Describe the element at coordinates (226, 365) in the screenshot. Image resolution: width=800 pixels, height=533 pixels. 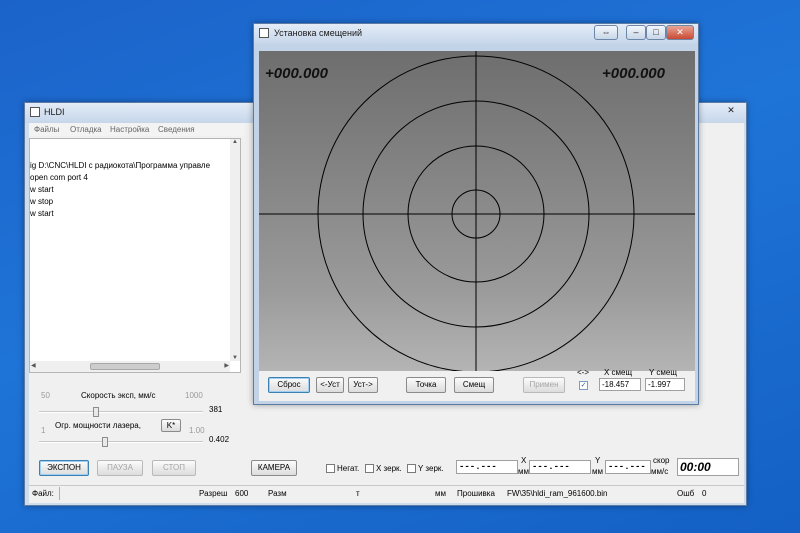
I see `scroll-right-icon: ▶` at that location.